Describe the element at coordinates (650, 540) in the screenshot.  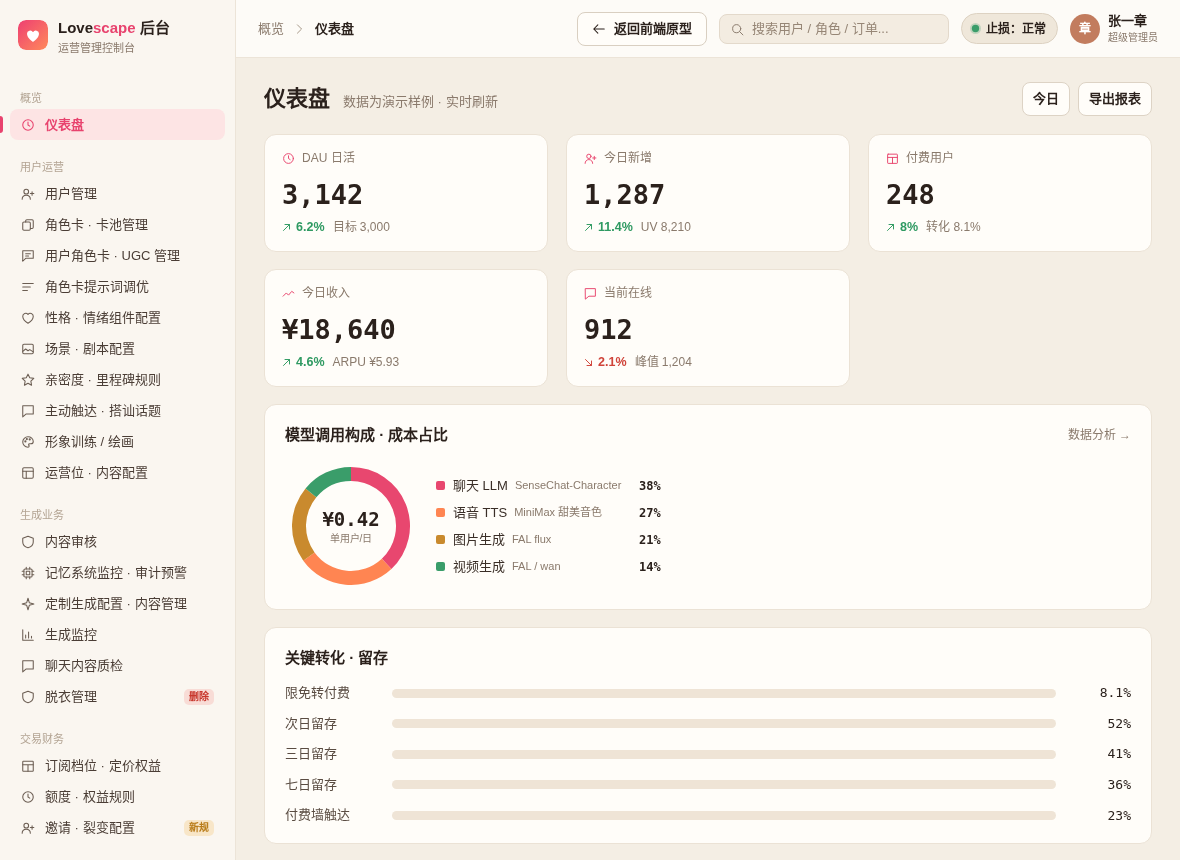
I see `legend-percent: 21%` at that location.